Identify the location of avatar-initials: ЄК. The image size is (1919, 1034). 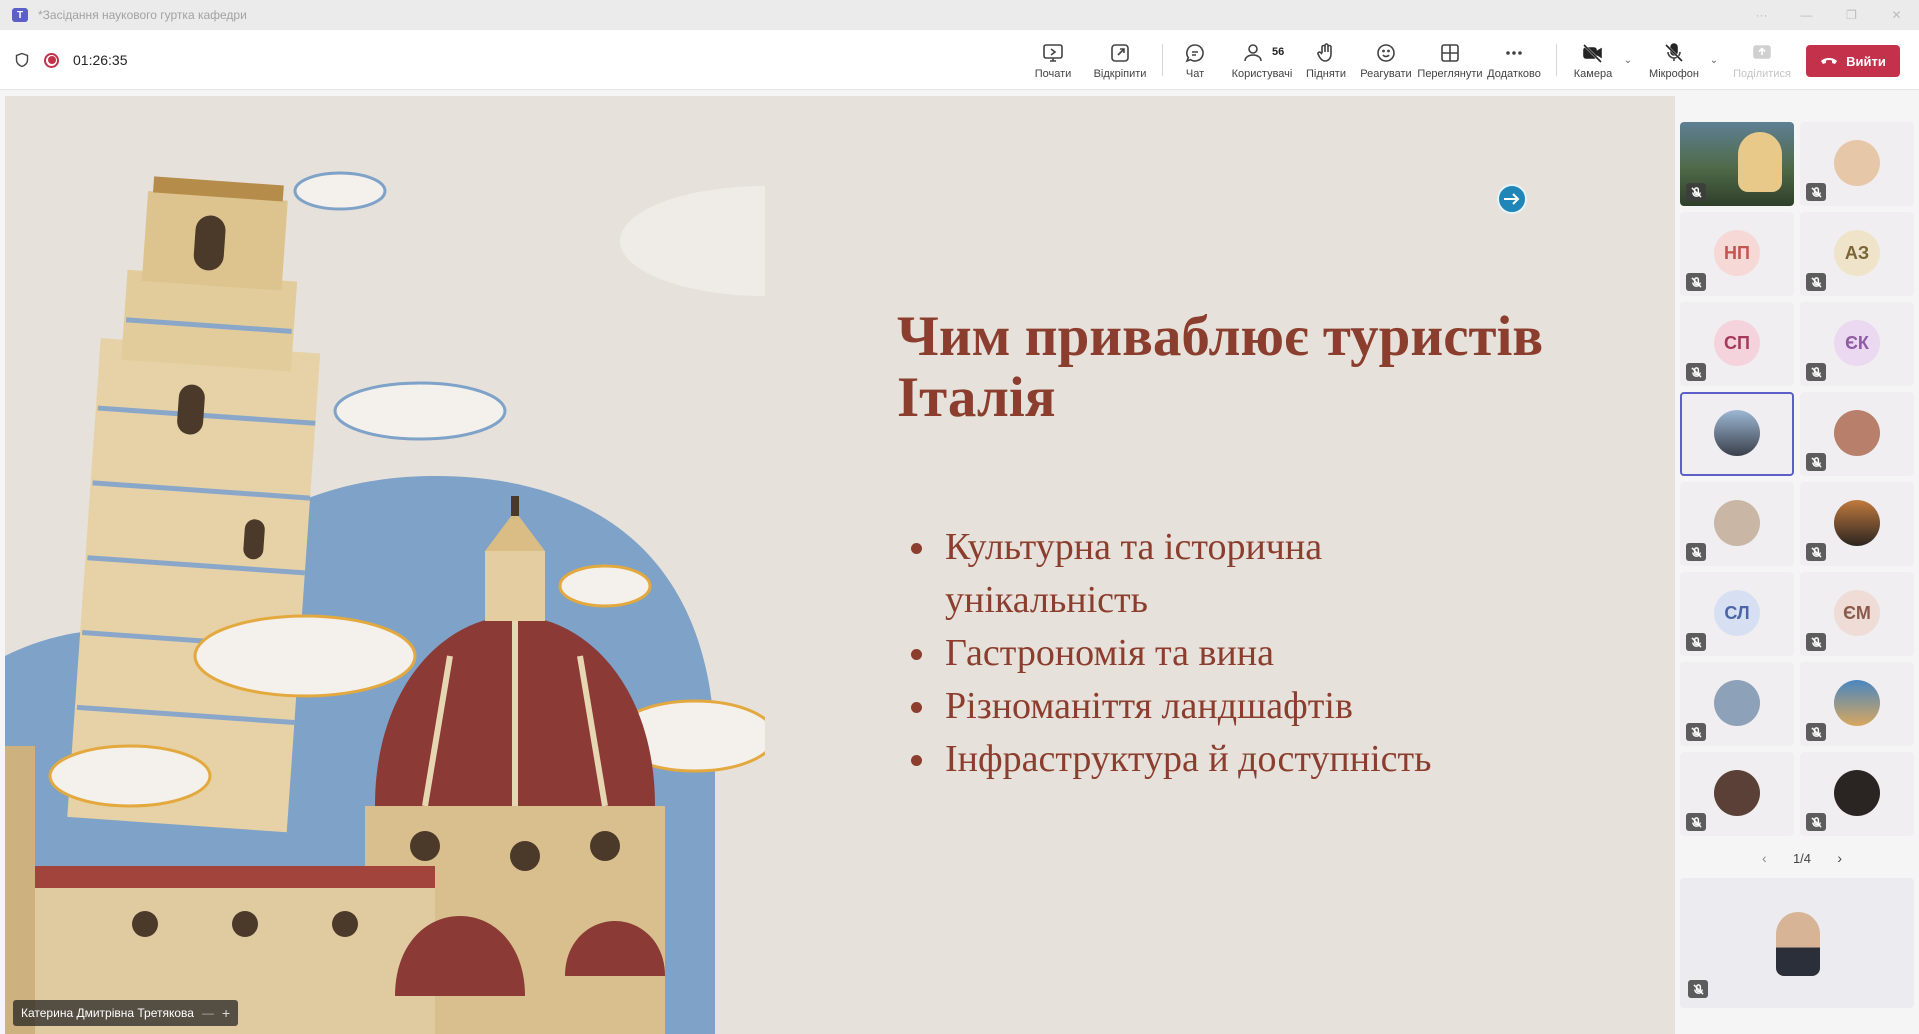
(1857, 343).